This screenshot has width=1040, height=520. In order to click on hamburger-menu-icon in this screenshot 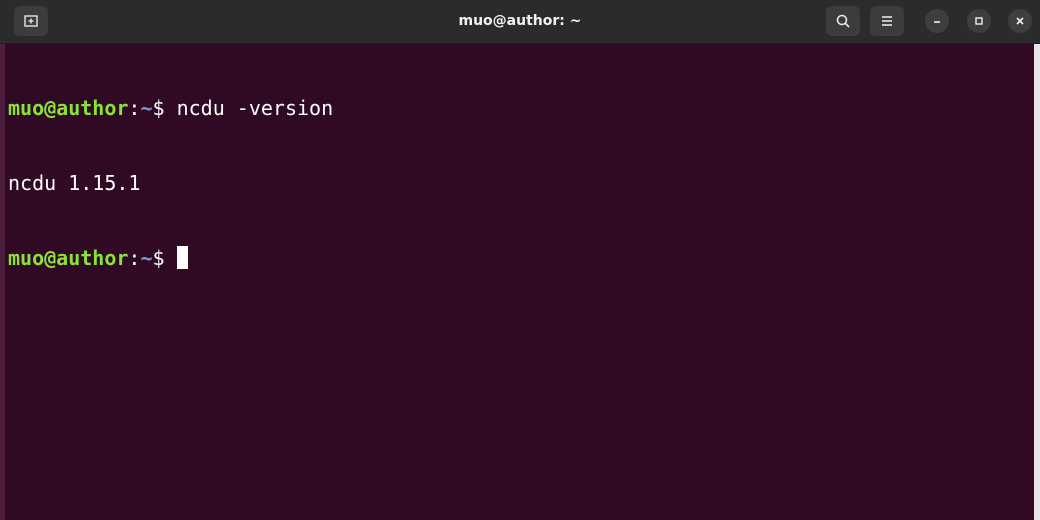, I will do `click(887, 21)`.